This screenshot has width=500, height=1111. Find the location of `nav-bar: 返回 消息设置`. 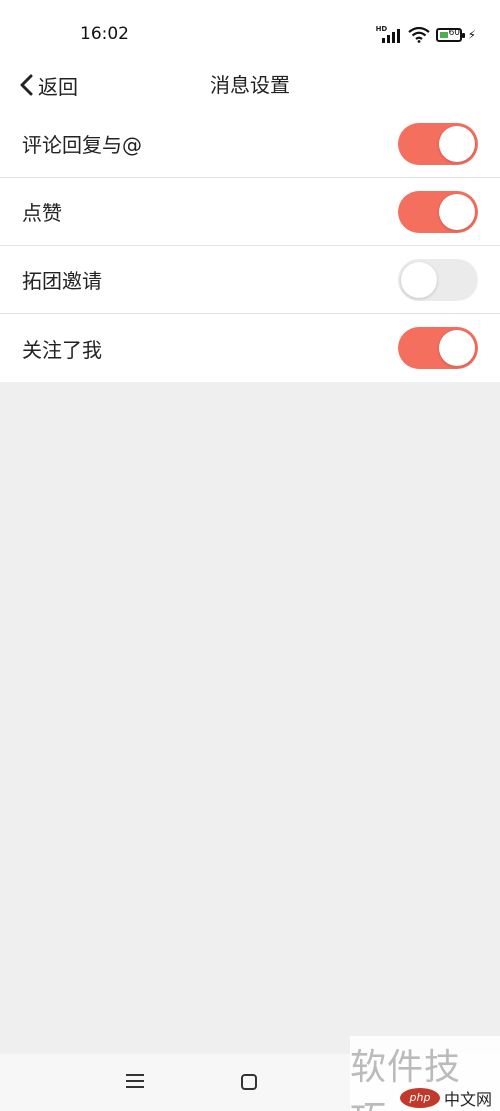

nav-bar: 返回 消息设置 is located at coordinates (250, 85).